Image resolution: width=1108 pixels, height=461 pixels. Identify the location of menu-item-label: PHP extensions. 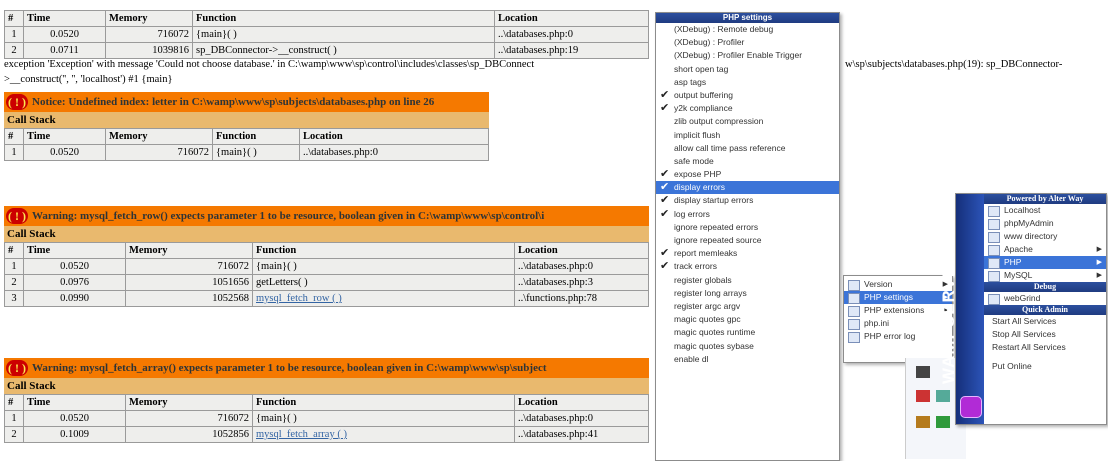
(894, 310).